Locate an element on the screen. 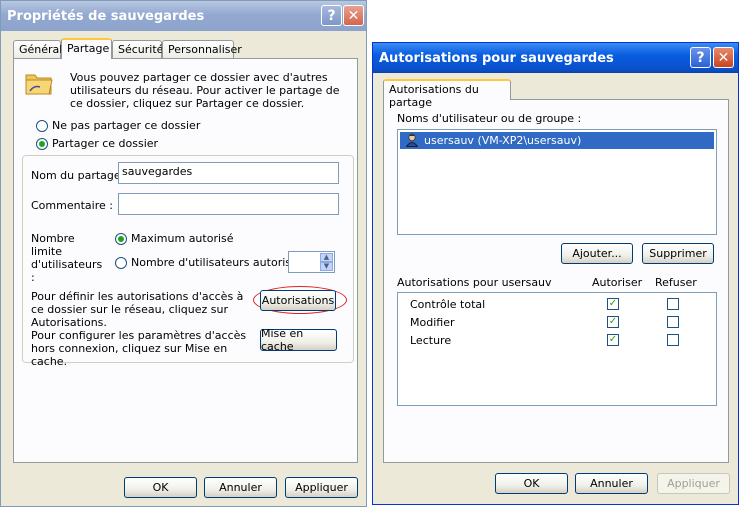 The image size is (741, 511). remove-user-button: Supprimer is located at coordinates (678, 253).